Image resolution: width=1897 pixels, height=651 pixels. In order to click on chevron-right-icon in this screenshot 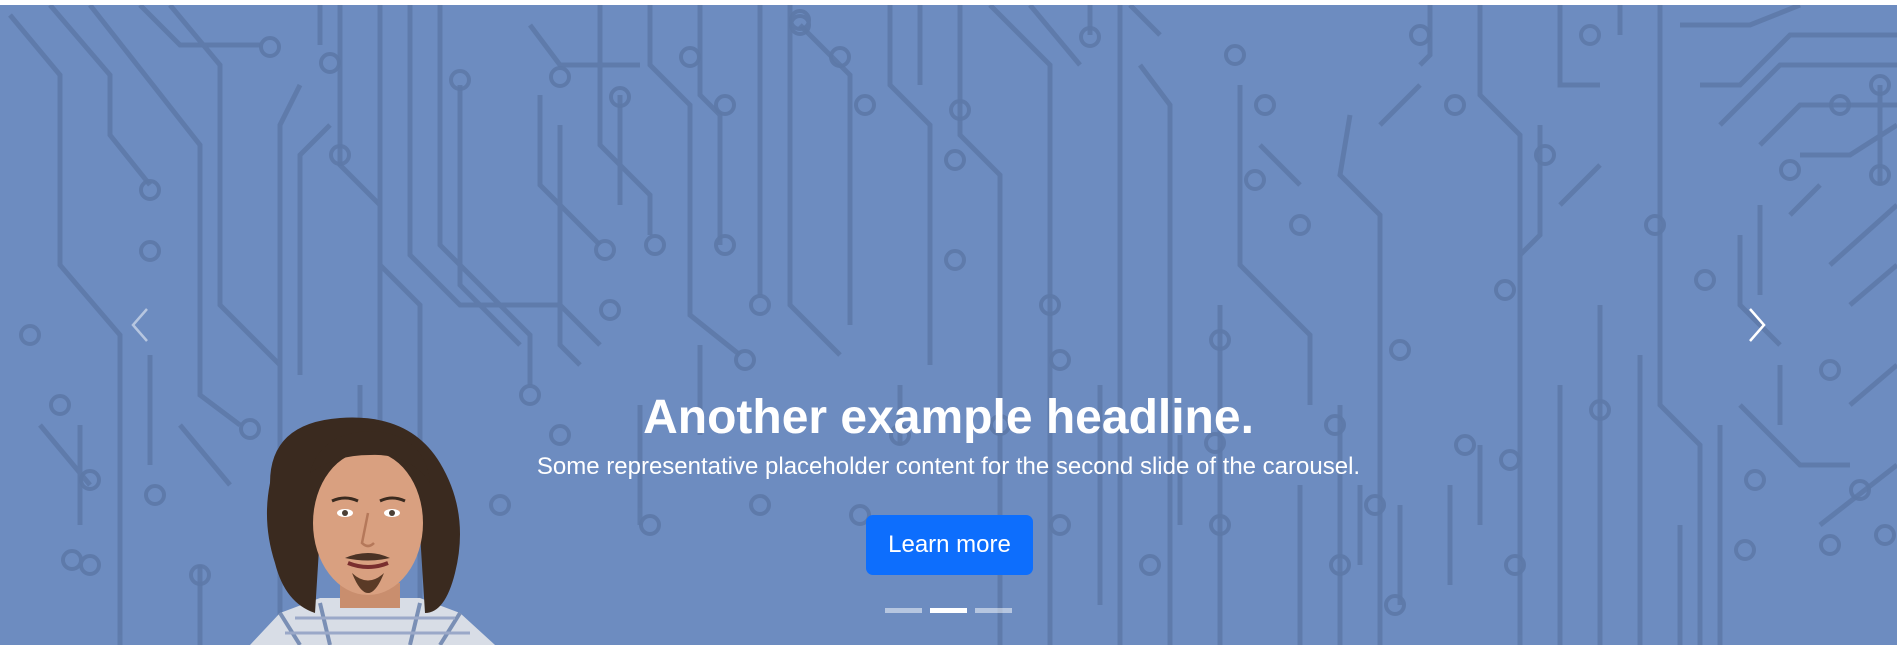, I will do `click(1757, 325)`.